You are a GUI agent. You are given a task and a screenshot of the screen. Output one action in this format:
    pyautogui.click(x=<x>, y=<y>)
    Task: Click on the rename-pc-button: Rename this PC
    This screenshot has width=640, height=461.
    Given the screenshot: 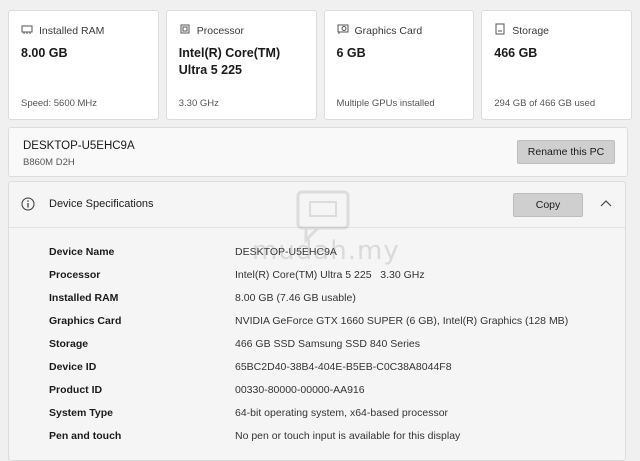 What is the action you would take?
    pyautogui.click(x=566, y=152)
    